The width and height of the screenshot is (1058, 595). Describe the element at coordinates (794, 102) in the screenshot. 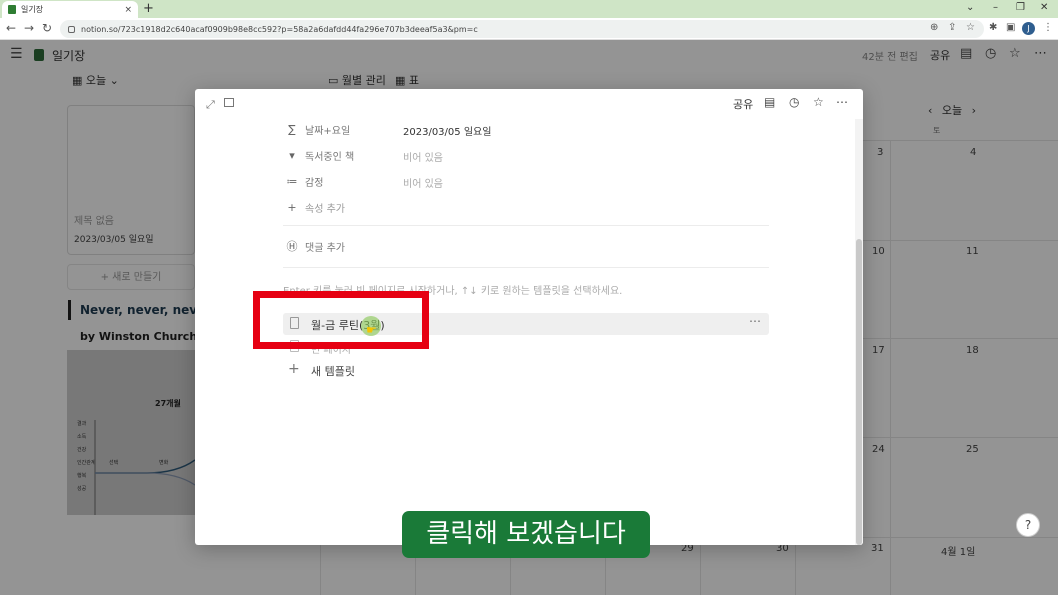

I see `history-icon: ◷` at that location.